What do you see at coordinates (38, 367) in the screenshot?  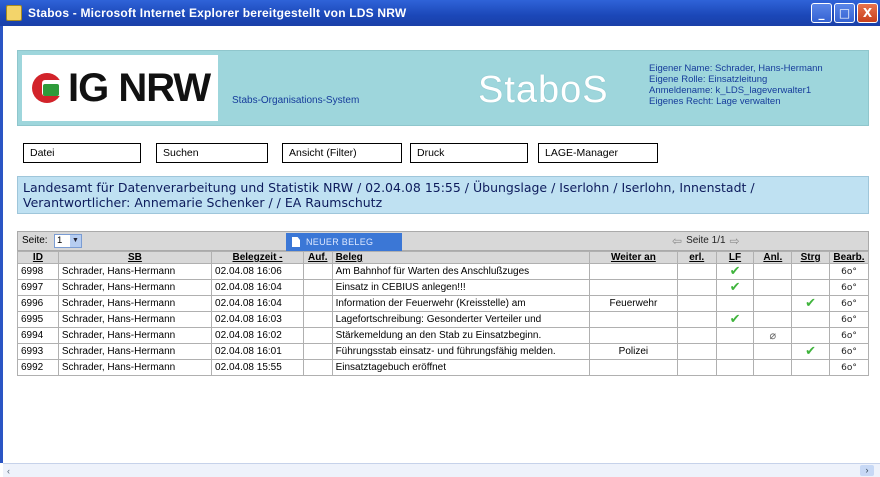 I see `cell-id: 6992` at bounding box center [38, 367].